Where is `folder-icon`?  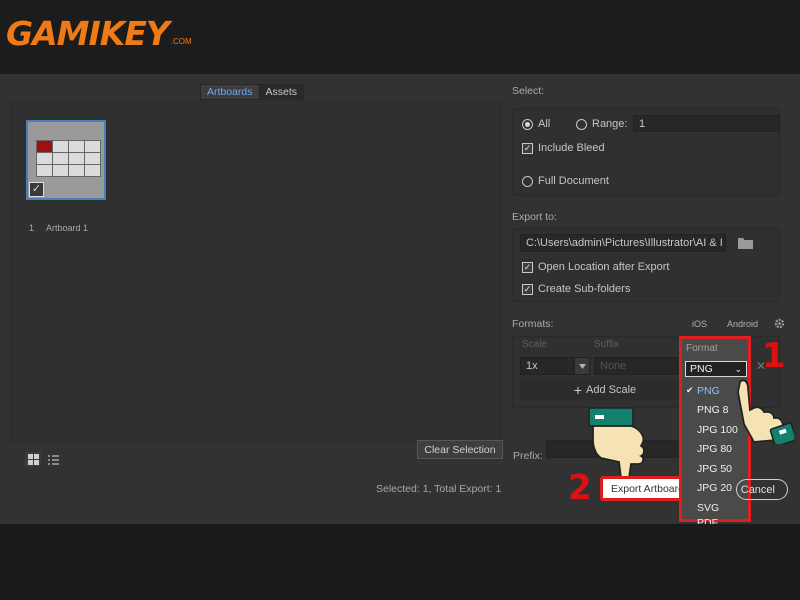
folder-icon is located at coordinates (745, 244).